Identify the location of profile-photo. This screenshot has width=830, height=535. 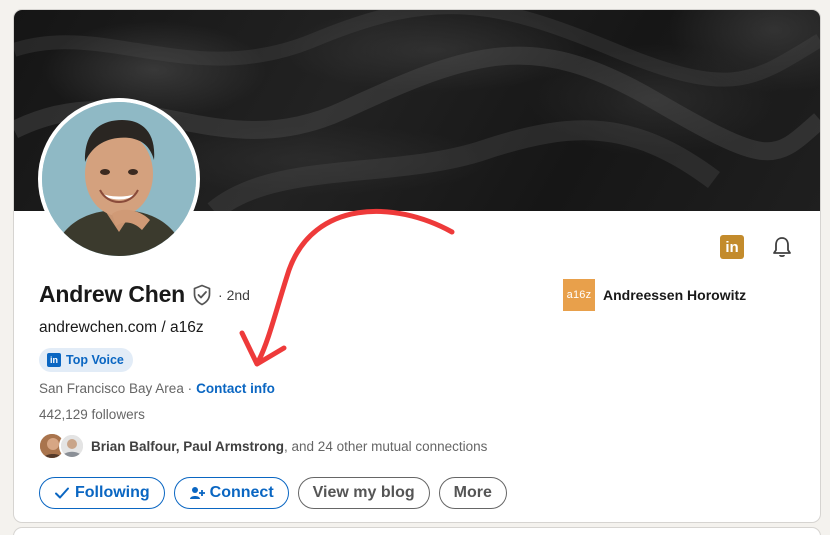
(119, 179).